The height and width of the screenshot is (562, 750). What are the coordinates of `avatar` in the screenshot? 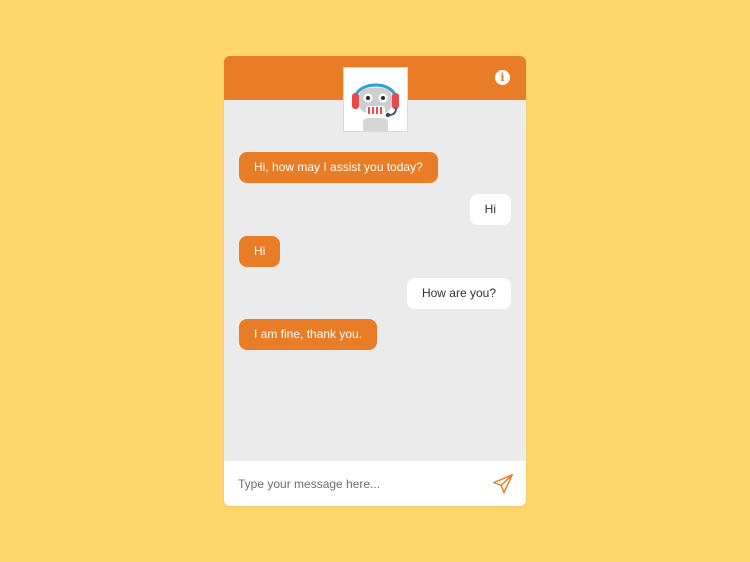 It's located at (375, 99).